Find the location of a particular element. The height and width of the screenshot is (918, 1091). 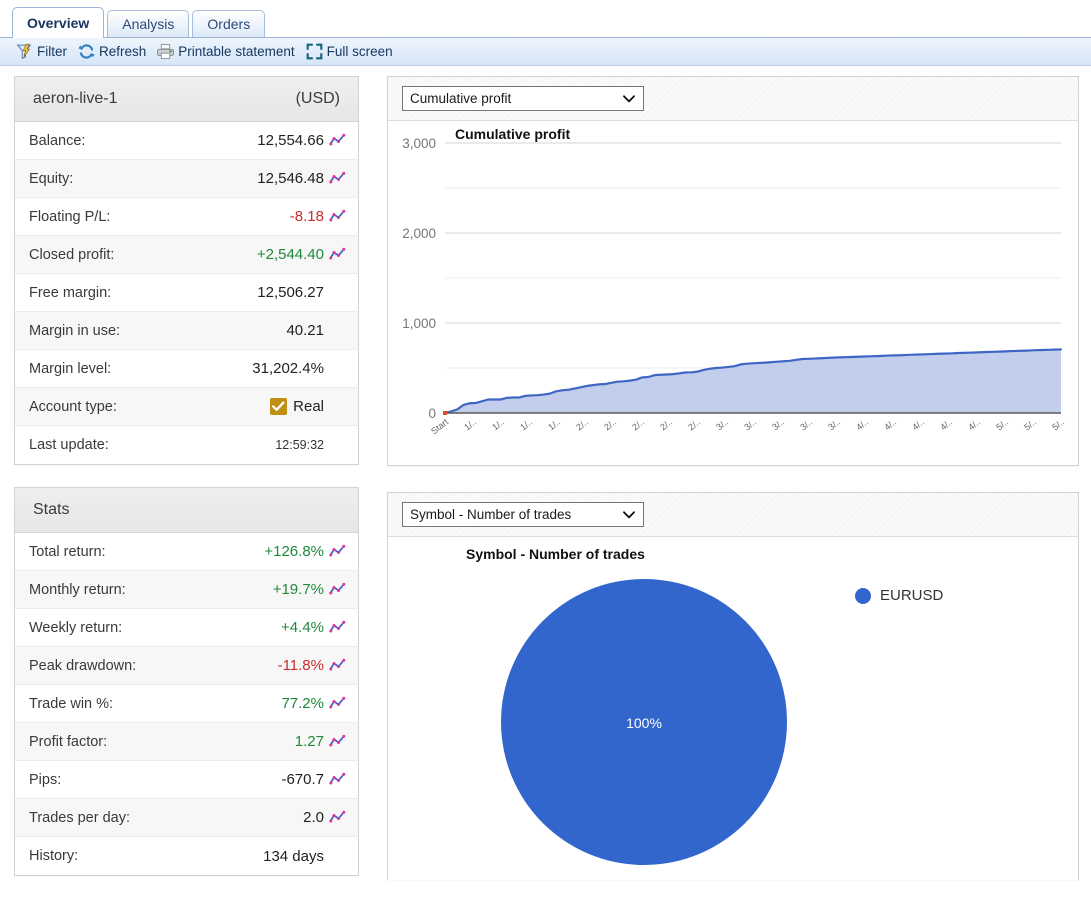

row-label: Balance: is located at coordinates (57, 140).